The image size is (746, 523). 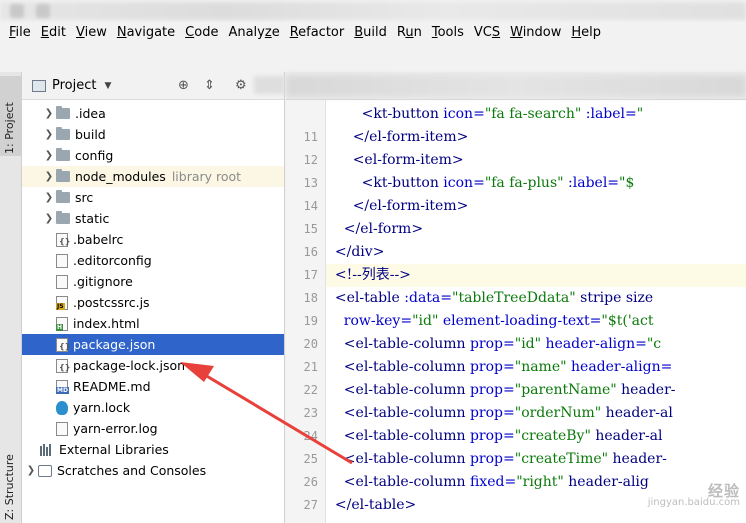 I want to click on menu-navigate: Navigate, so click(x=146, y=33).